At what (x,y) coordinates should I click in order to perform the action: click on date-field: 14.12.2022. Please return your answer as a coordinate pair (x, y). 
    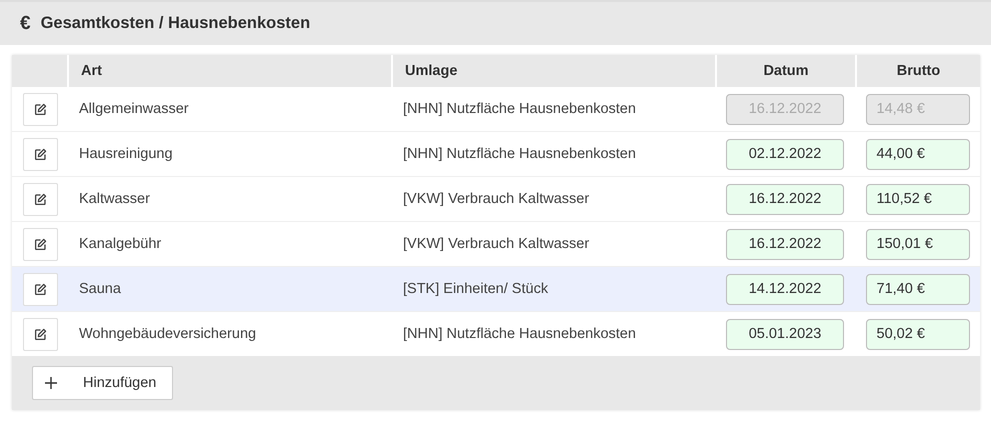
    Looking at the image, I should click on (785, 289).